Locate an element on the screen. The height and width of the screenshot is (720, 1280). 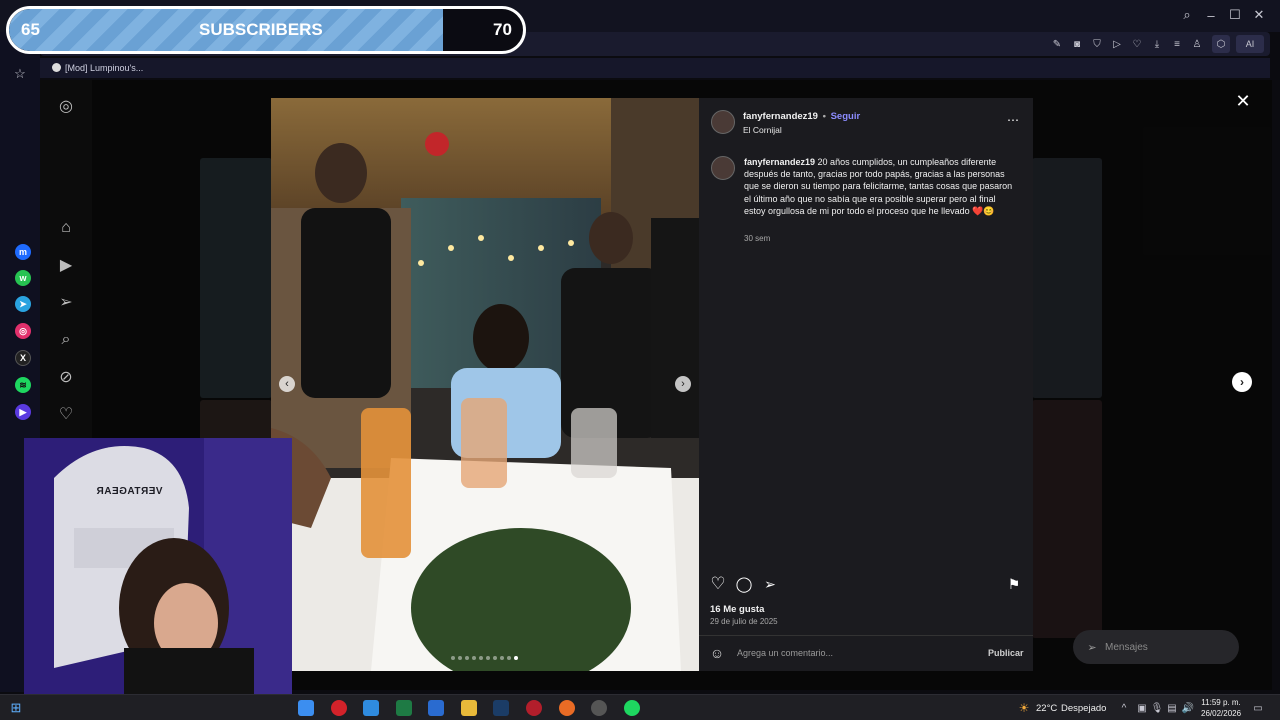
volume-icon: 🔊 is located at coordinates (1188, 708).